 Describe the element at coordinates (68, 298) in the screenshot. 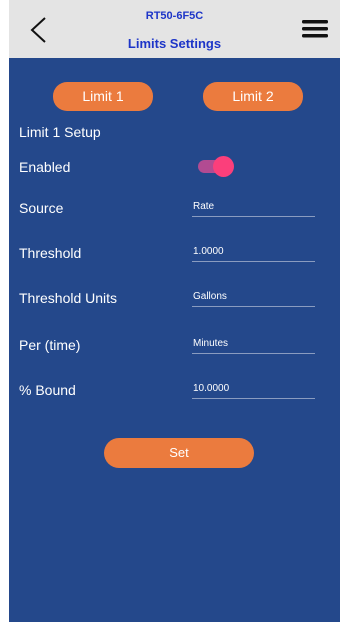

I see `threshold-units-label: Threshold Units` at that location.